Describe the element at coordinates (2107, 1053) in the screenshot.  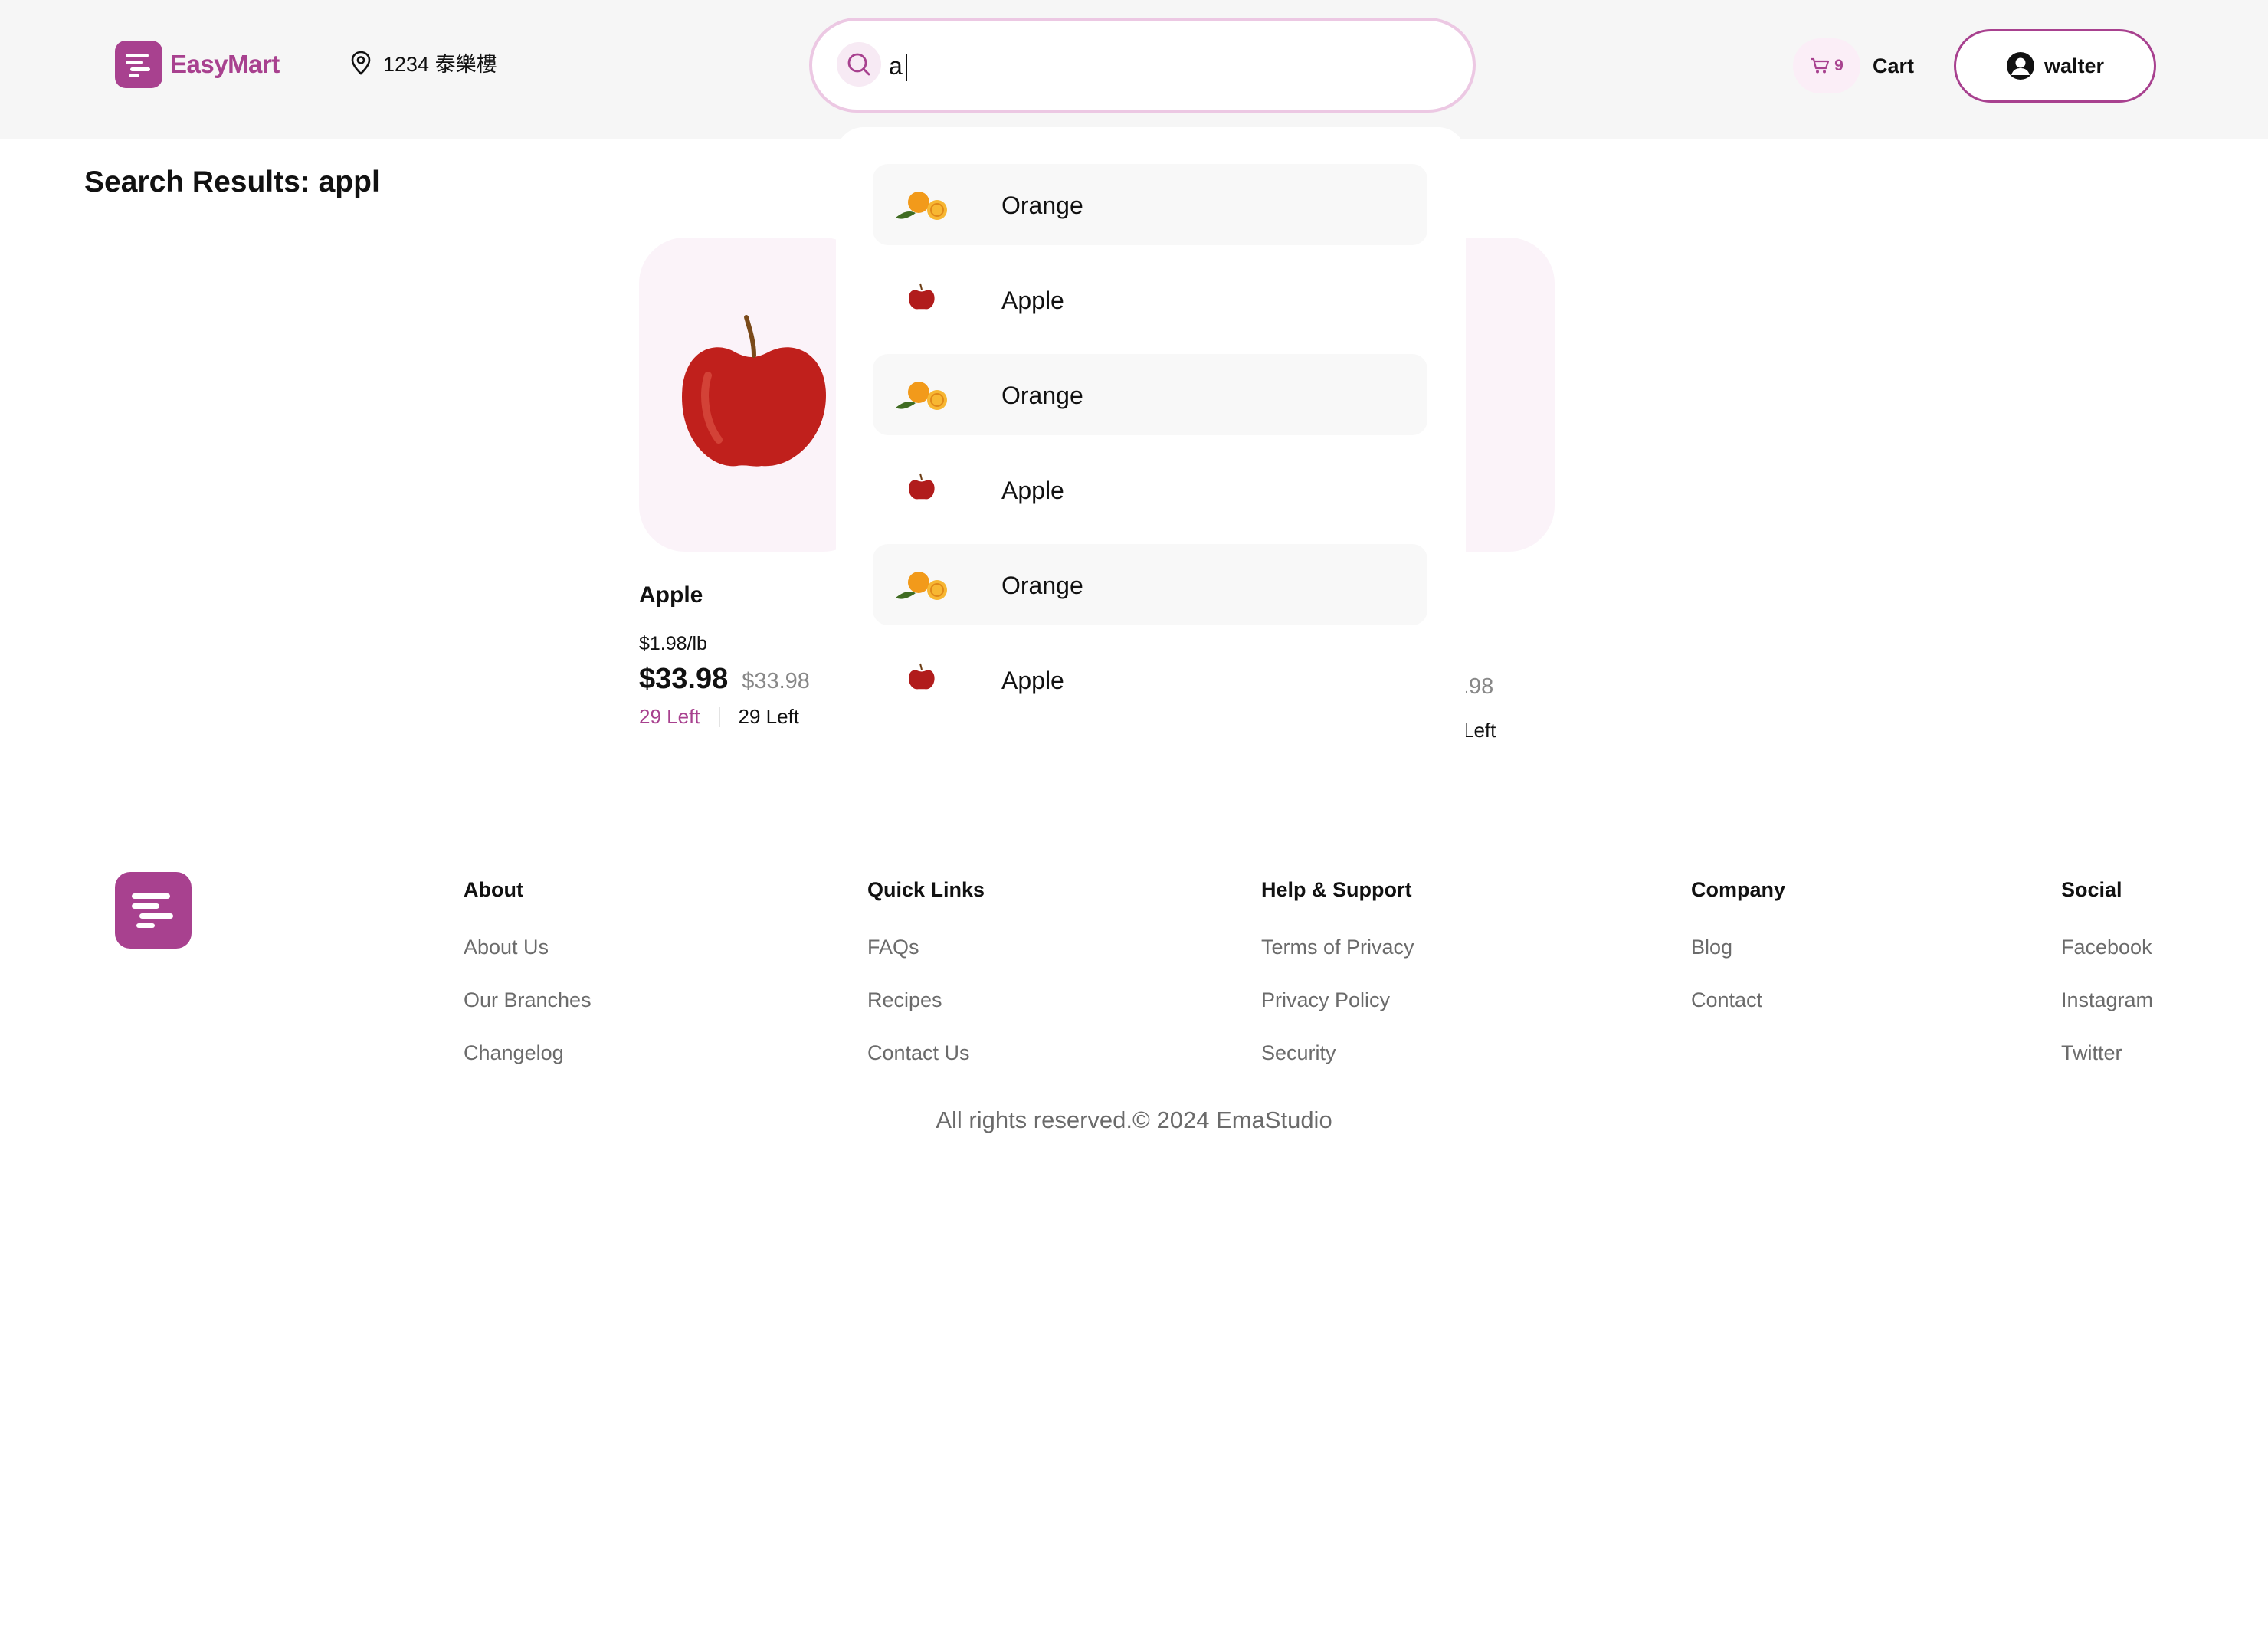
I see `footer-link: Twitter` at that location.